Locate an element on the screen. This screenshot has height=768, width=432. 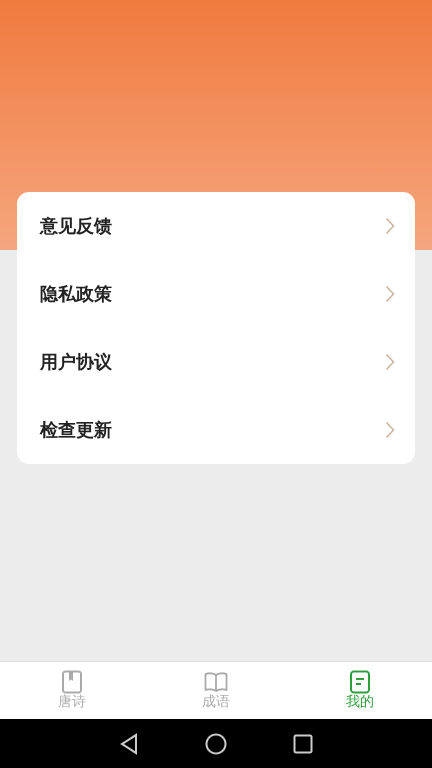
menu-item: 意见反馈 is located at coordinates (216, 226).